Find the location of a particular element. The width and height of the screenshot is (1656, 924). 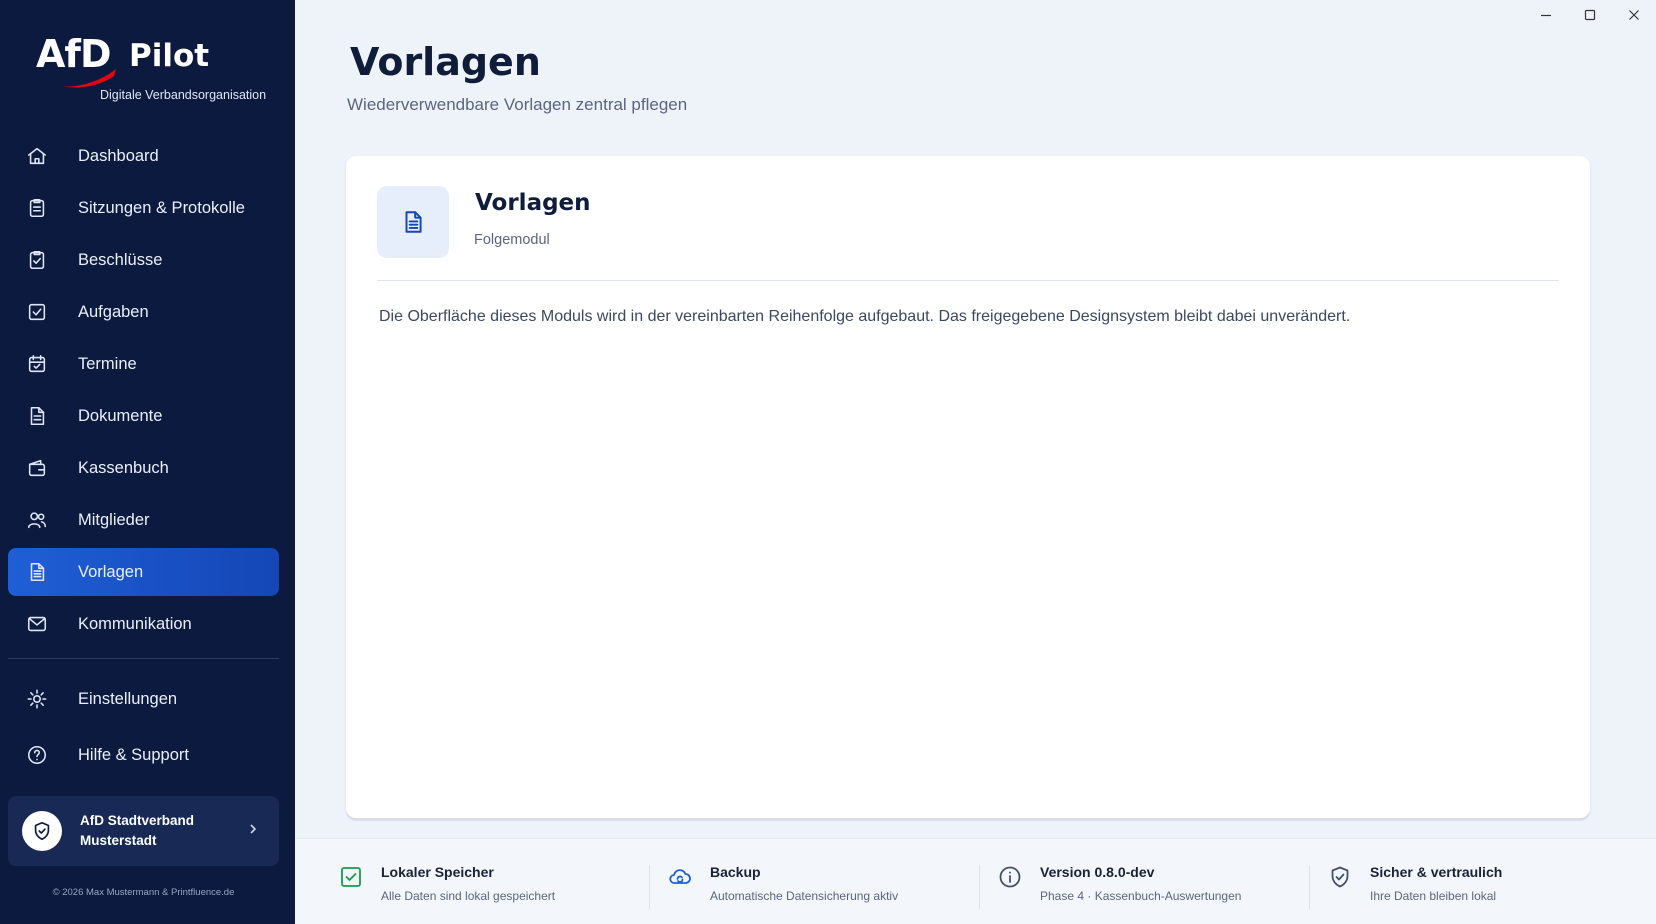

status-title: Lokaler Speicher is located at coordinates (437, 872).